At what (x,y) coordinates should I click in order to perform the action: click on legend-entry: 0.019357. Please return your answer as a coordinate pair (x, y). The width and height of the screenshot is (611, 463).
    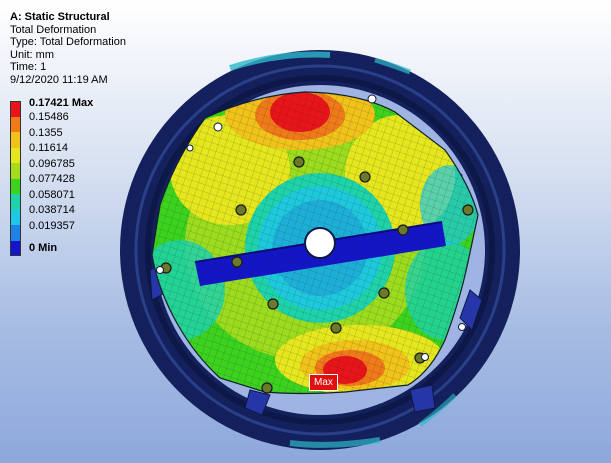
    Looking at the image, I should click on (51, 230).